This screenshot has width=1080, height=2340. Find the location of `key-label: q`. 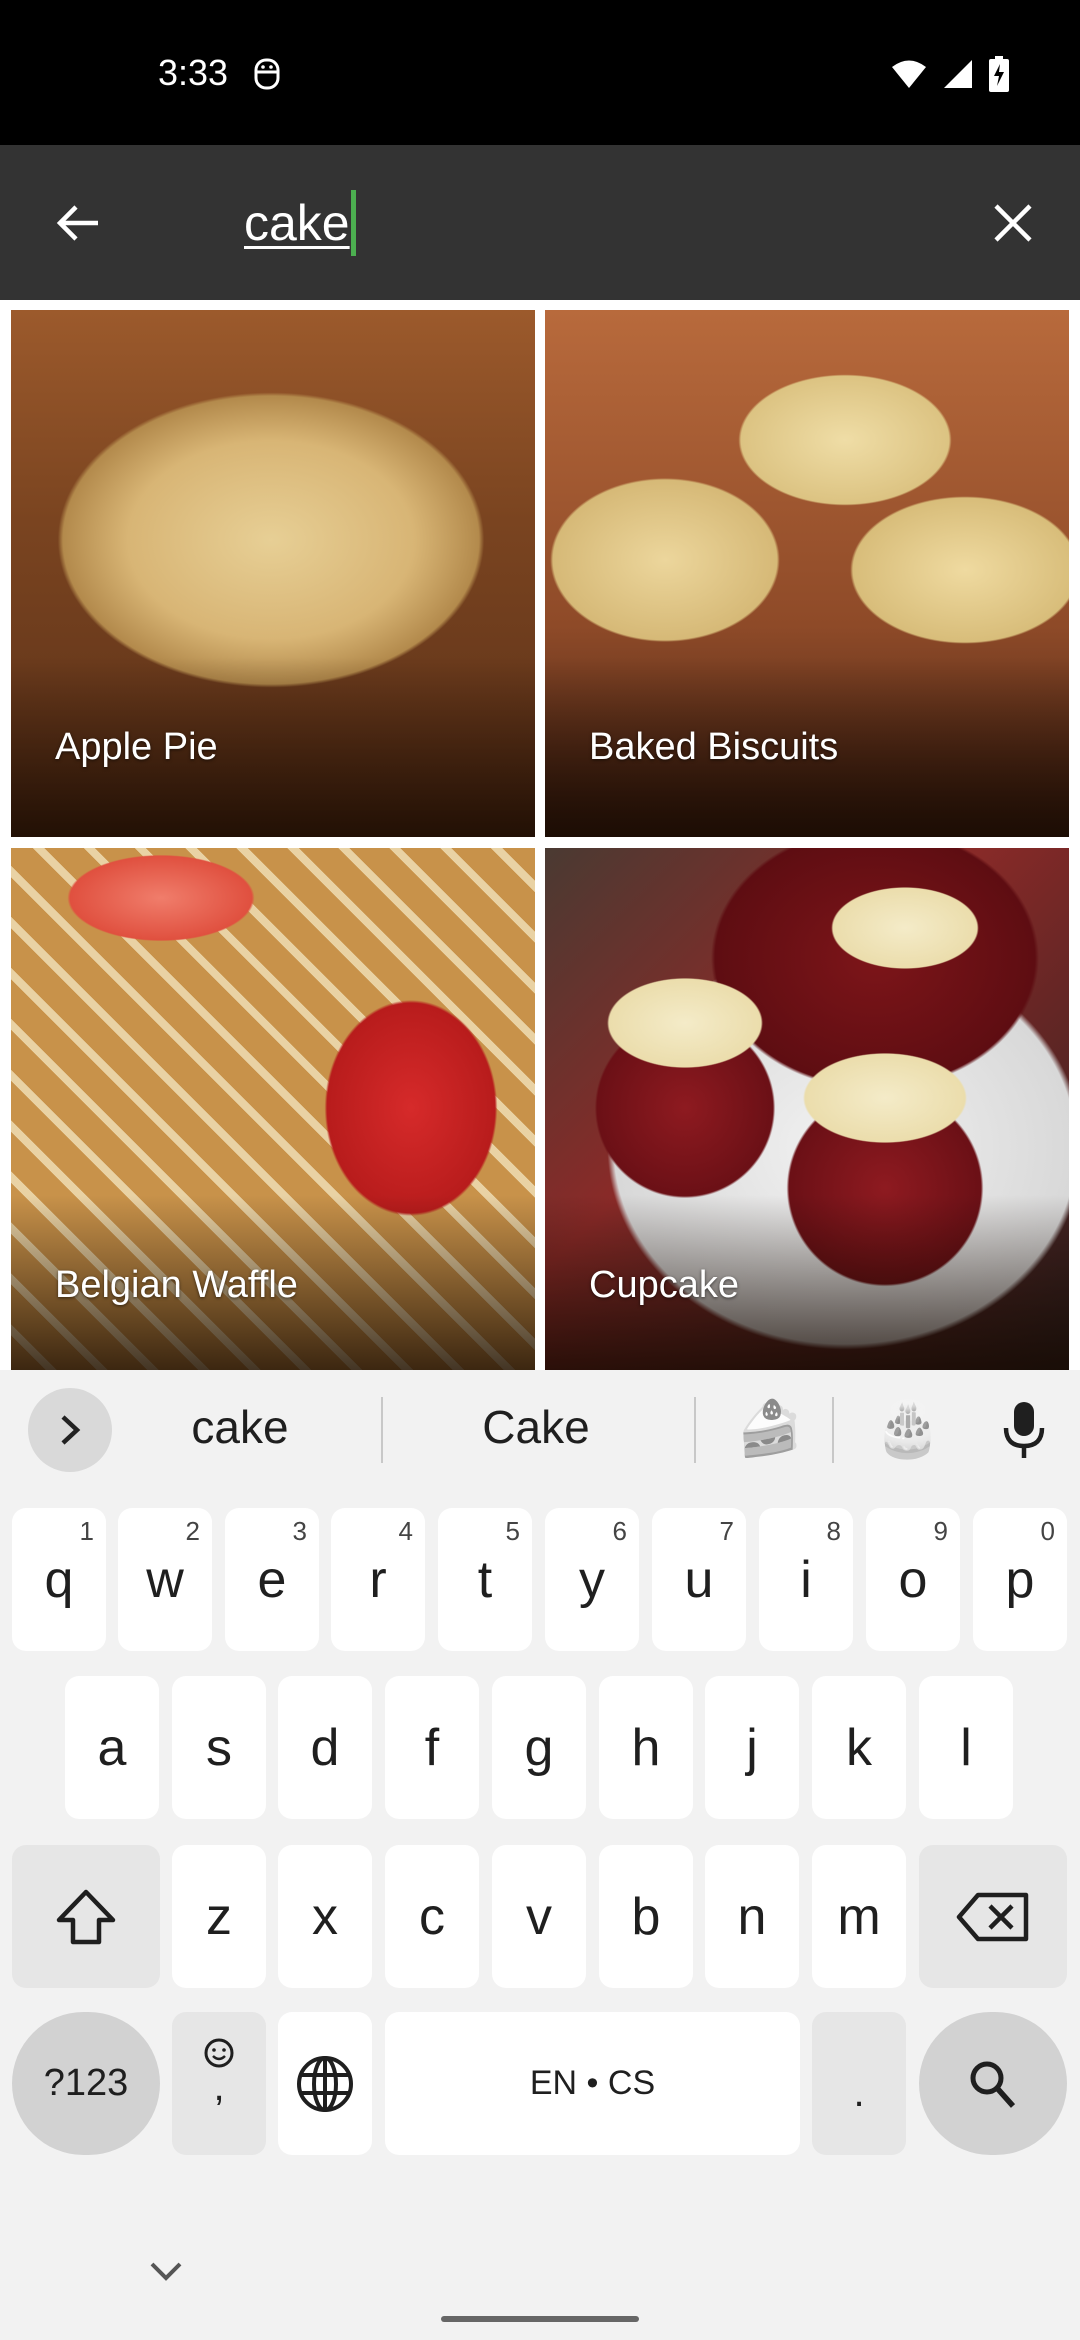

key-label: q is located at coordinates (59, 1579).